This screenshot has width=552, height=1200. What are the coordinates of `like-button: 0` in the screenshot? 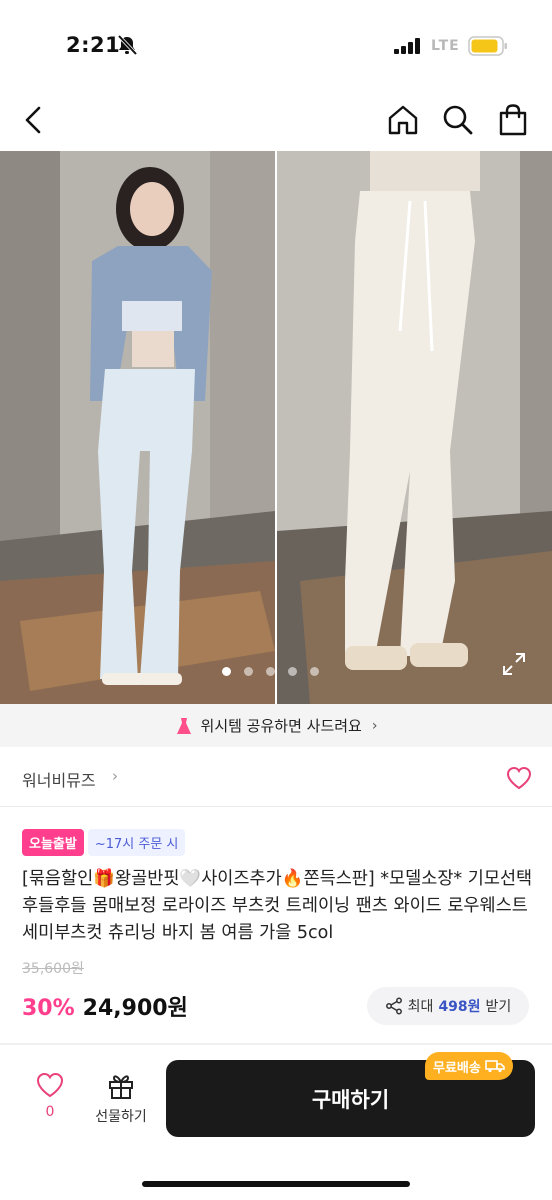 It's located at (50, 1096).